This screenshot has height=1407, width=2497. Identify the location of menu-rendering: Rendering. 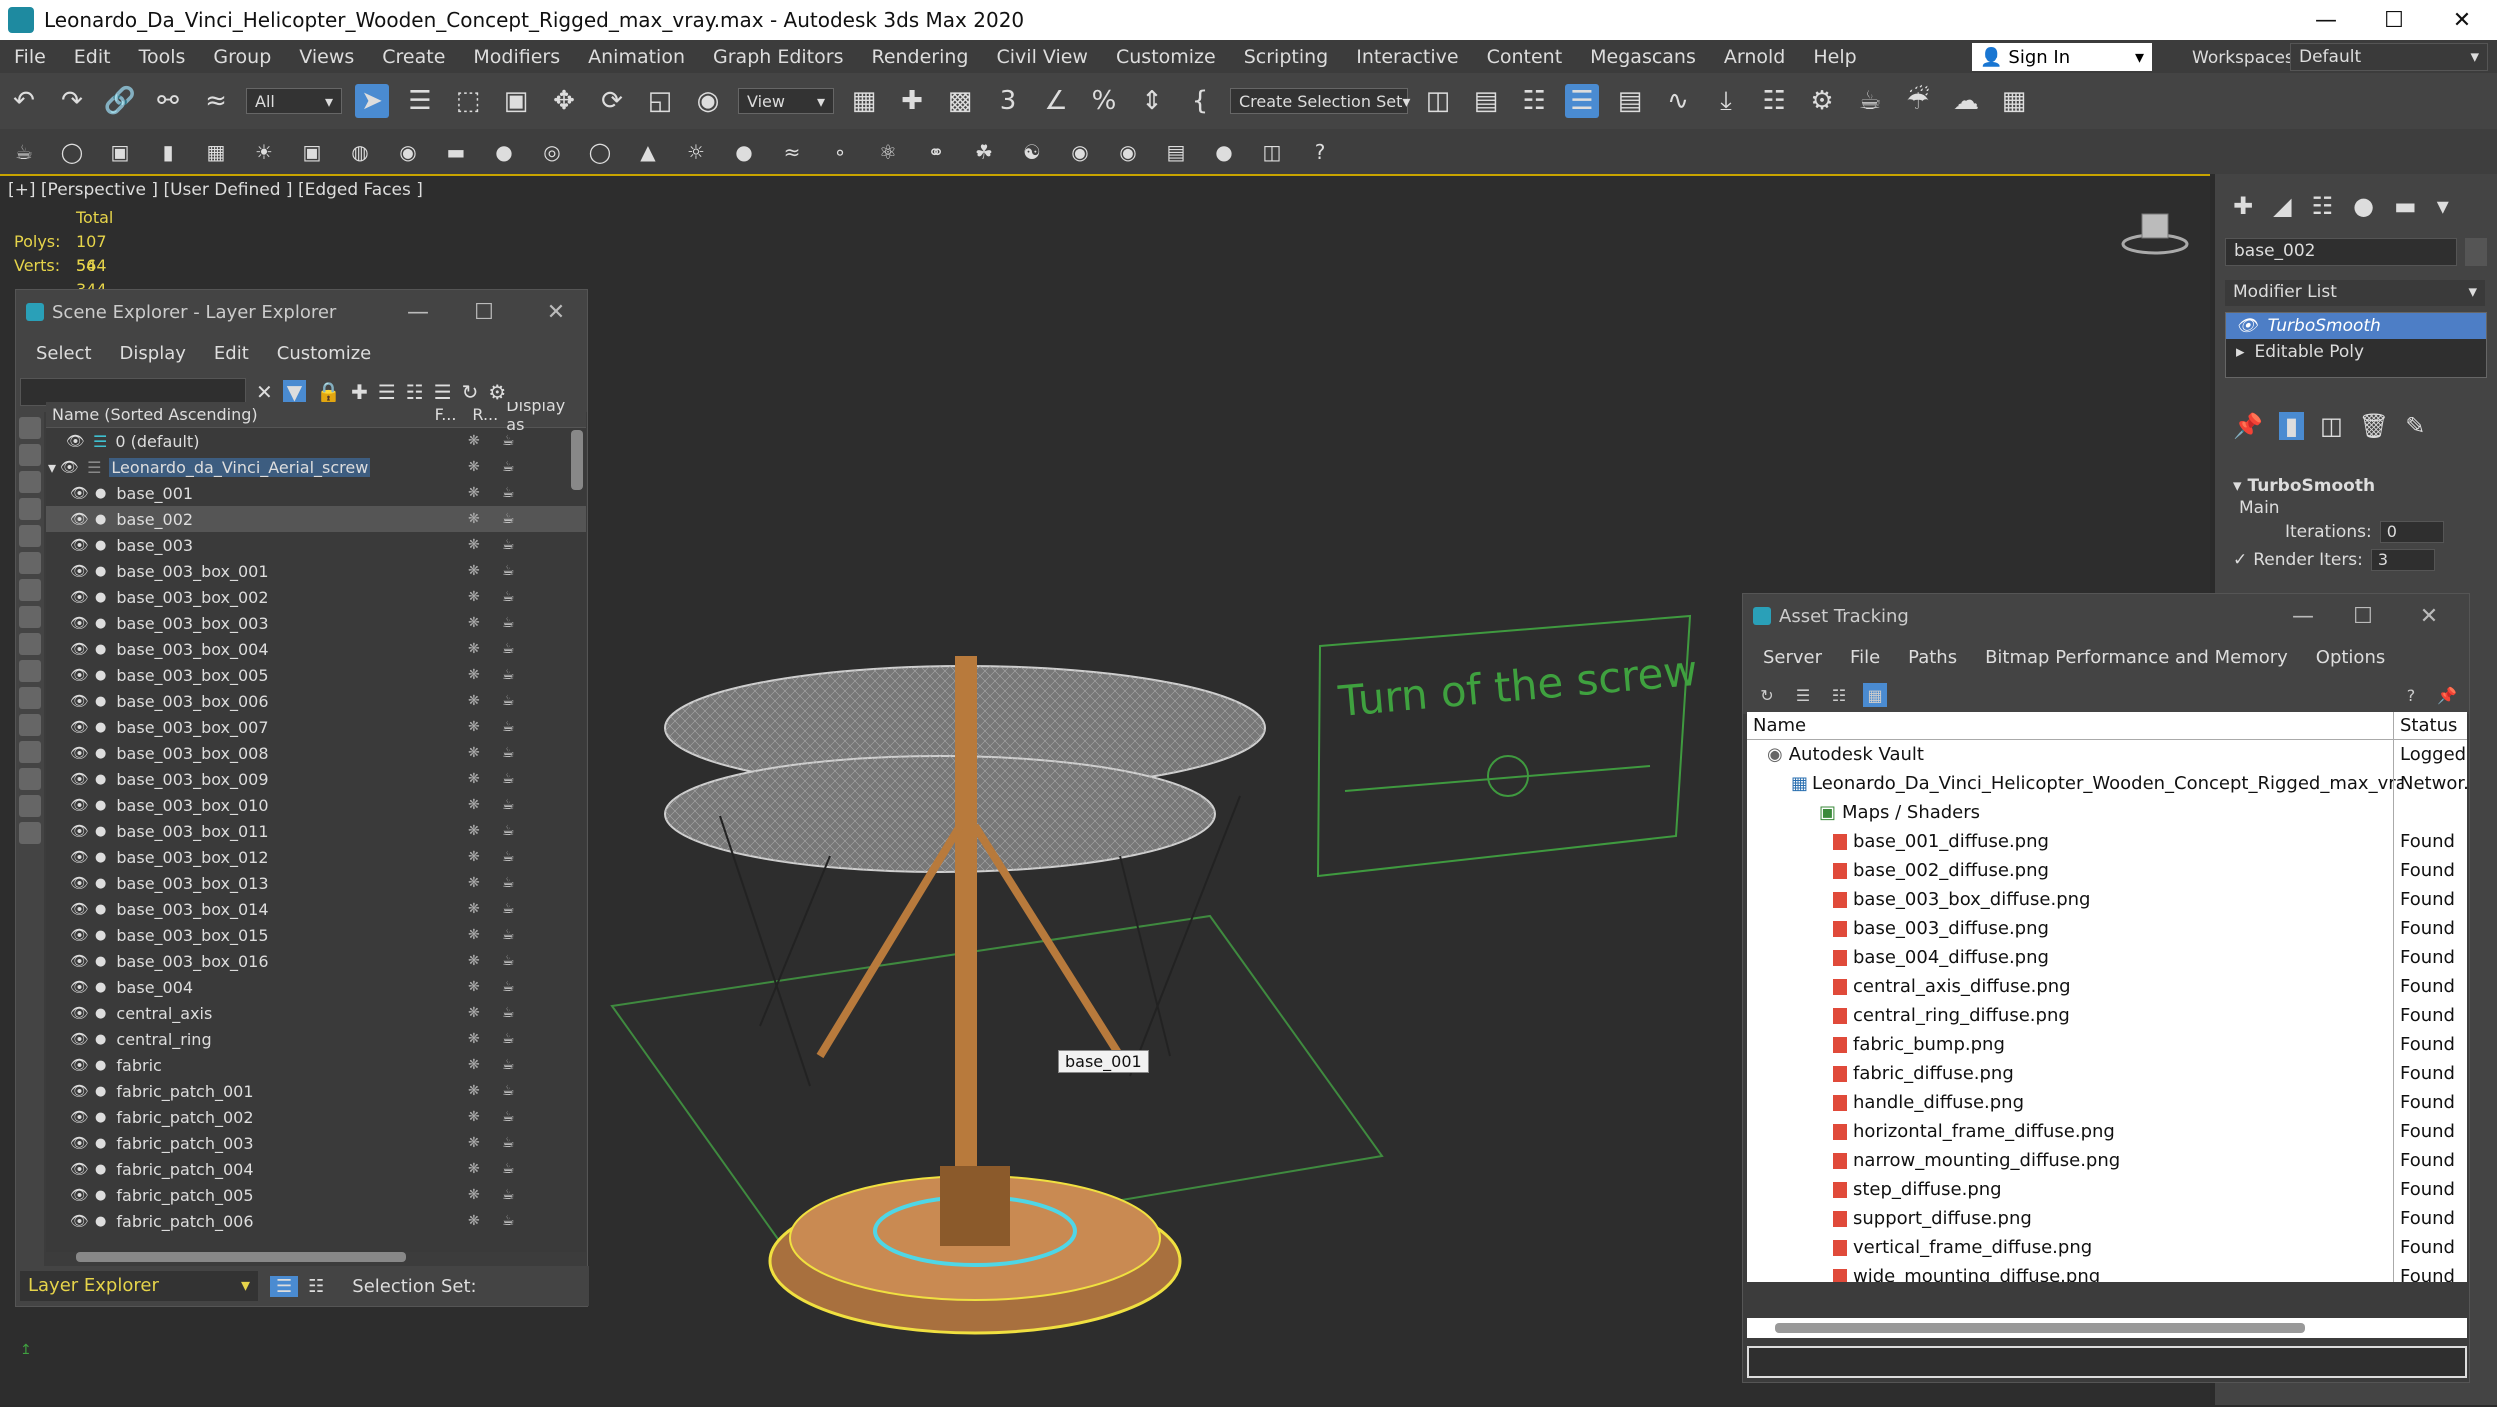
(919, 57).